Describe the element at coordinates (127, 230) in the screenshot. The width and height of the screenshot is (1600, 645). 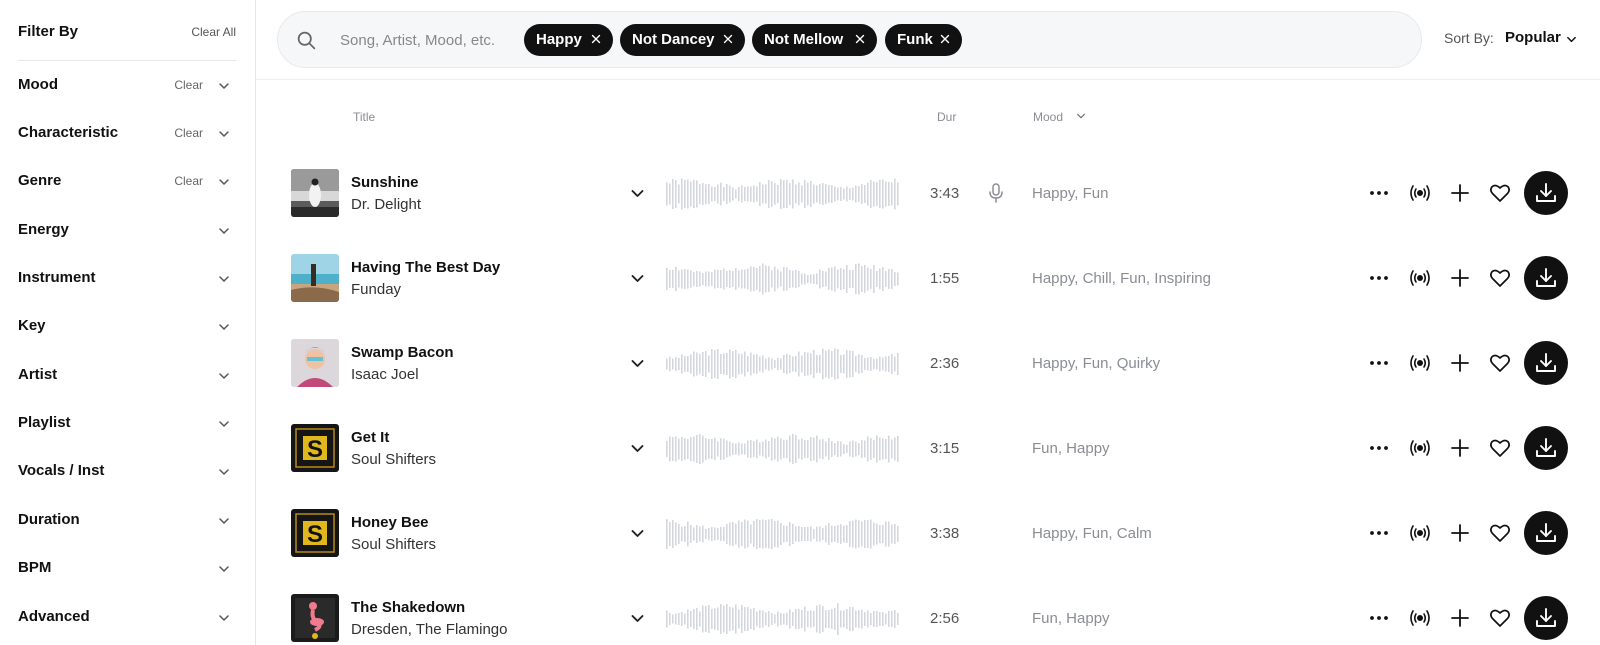
I see `filter-energy: Energy` at that location.